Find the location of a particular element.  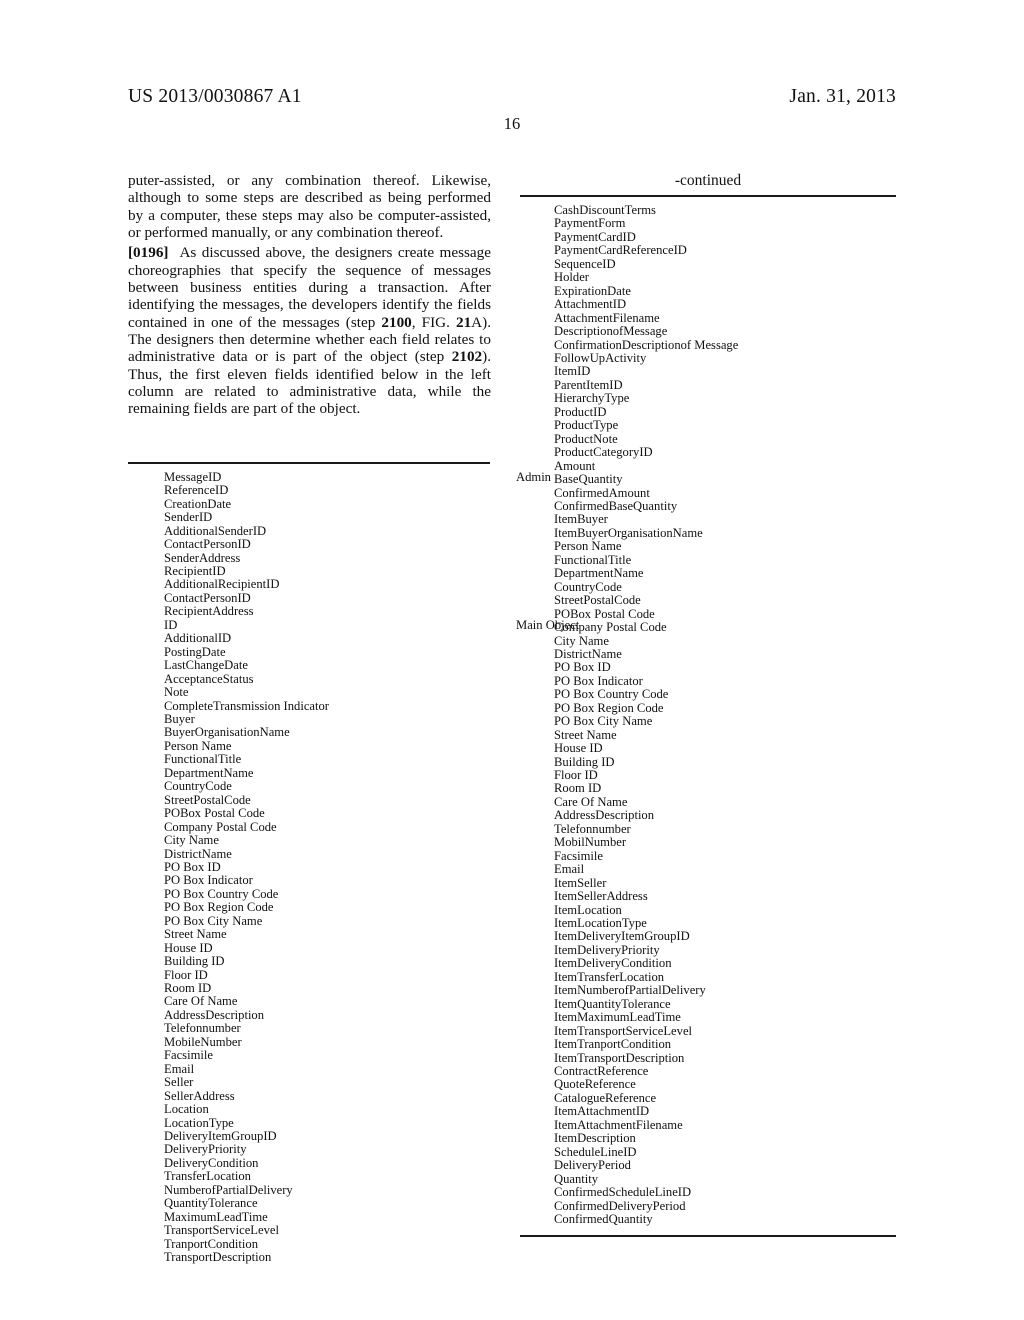

field-name: StreetPostalCode is located at coordinates (597, 600).